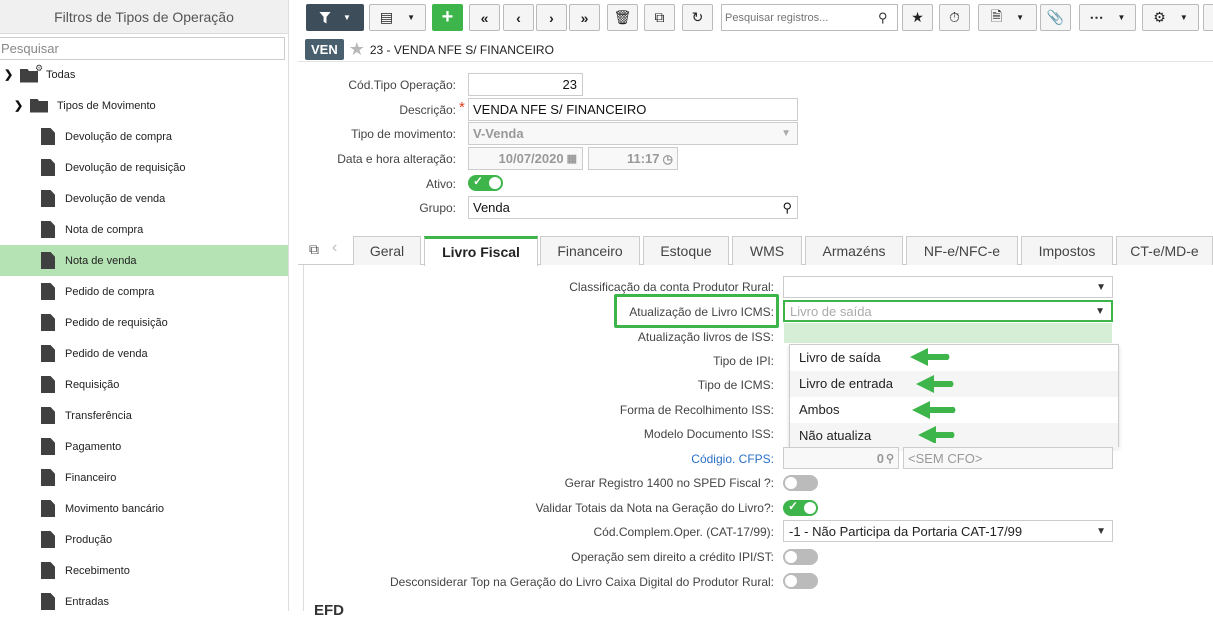 This screenshot has width=1213, height=619. What do you see at coordinates (144, 291) in the screenshot?
I see `tree-item: Pedido de compra` at bounding box center [144, 291].